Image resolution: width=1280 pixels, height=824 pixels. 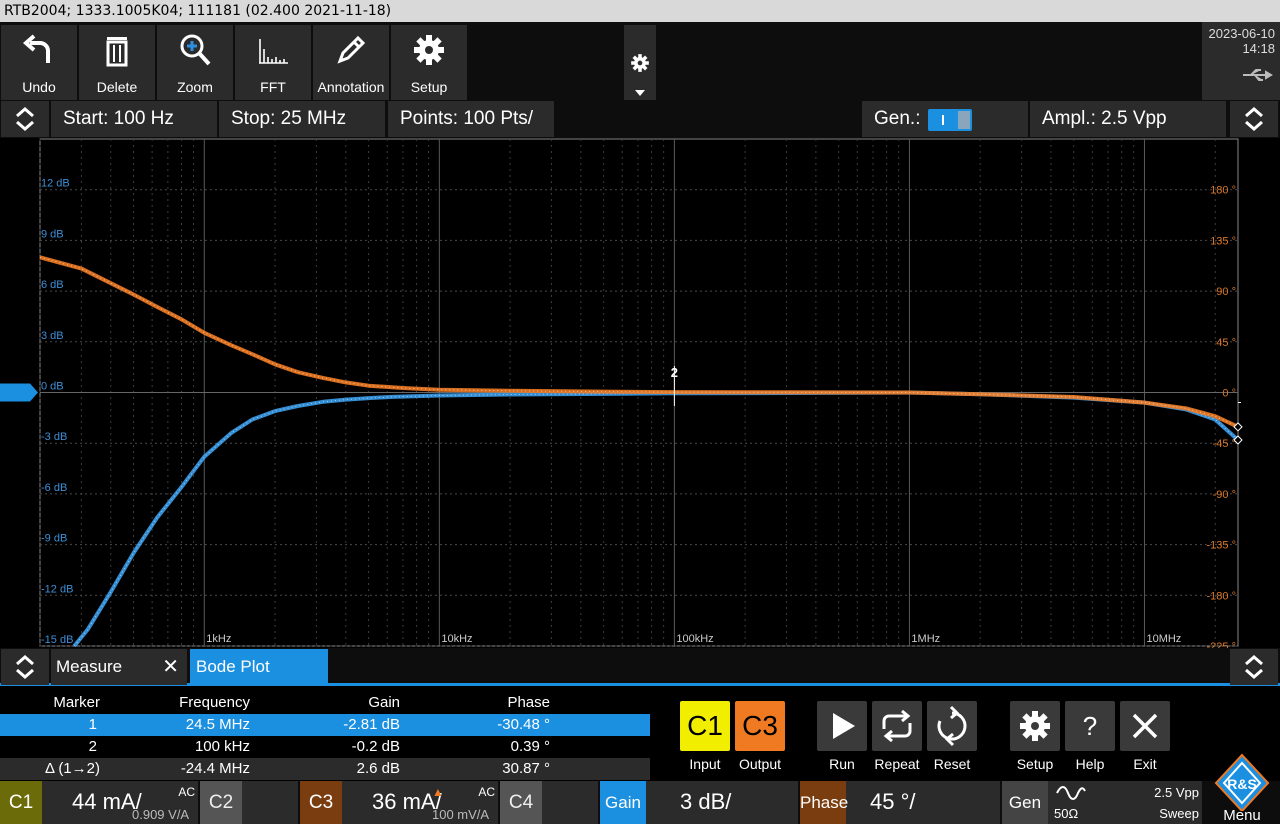 I want to click on bode-setup-button, so click(x=1035, y=726).